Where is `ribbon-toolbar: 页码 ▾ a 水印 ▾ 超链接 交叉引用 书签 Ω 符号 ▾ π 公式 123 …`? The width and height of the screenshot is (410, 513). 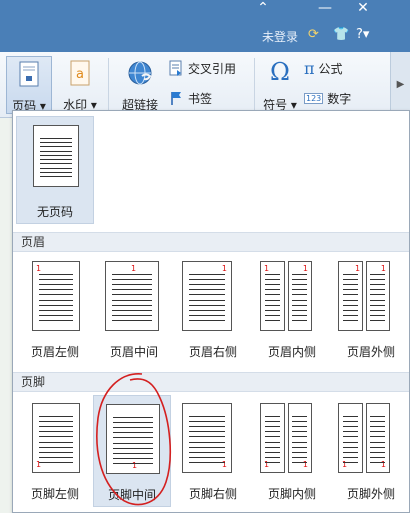
ribbon-toolbar: 页码 ▾ a 水印 ▾ 超链接 交叉引用 书签 Ω 符号 ▾ π 公式 123 … is located at coordinates (205, 85).